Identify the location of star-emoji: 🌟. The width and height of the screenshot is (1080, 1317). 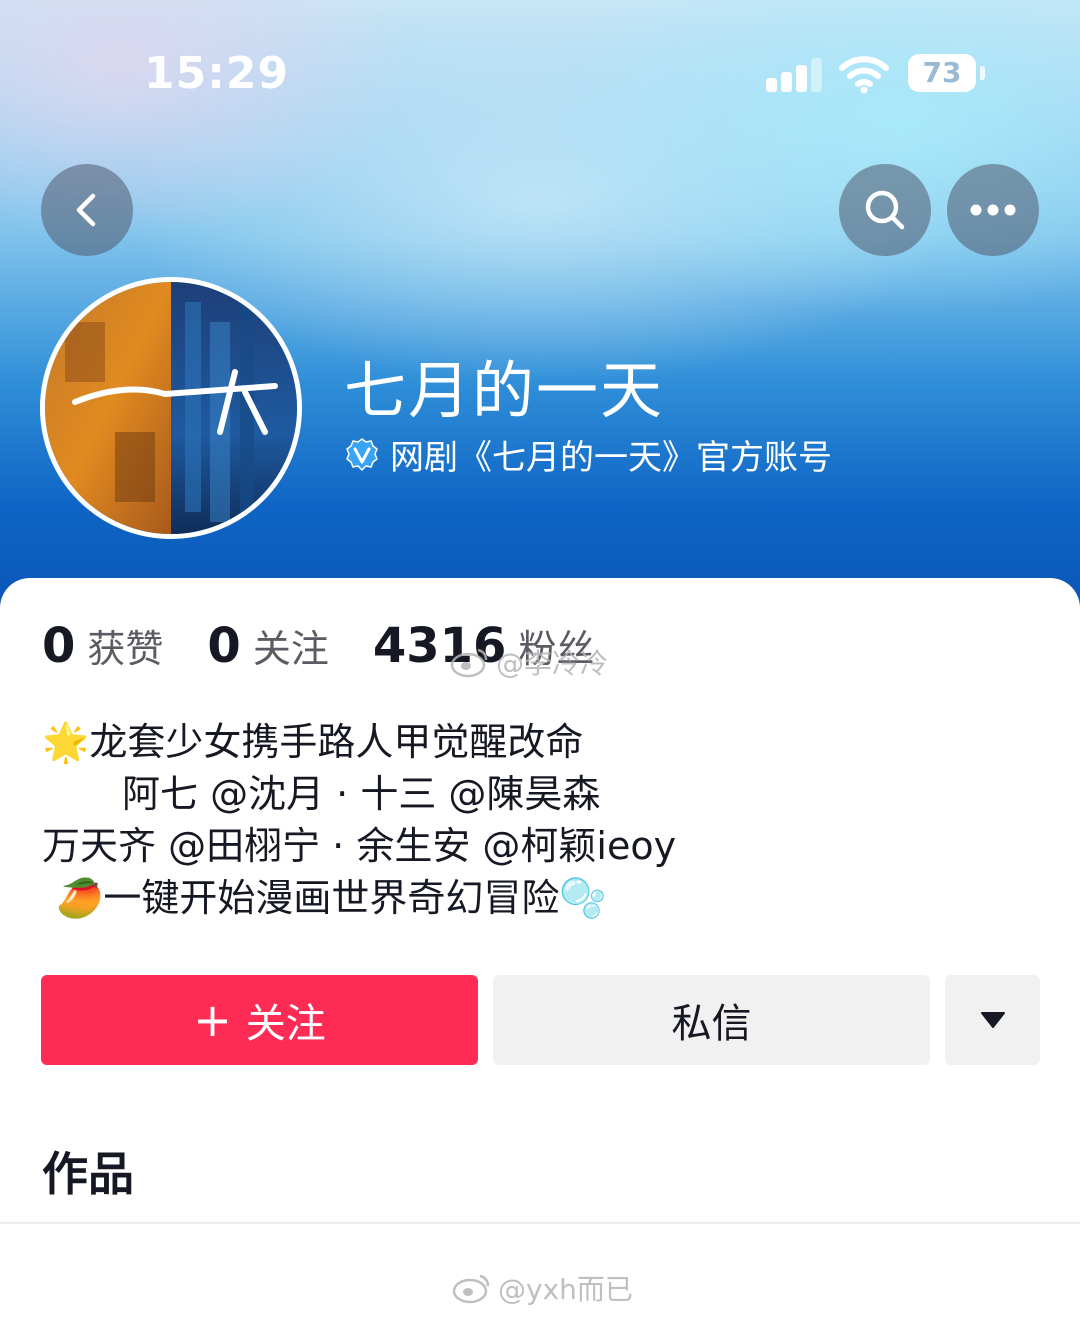
(66, 742).